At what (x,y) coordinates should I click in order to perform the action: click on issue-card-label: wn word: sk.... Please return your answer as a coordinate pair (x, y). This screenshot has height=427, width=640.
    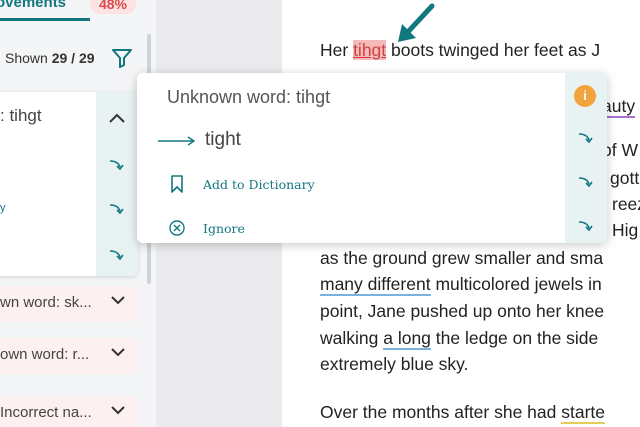
    Looking at the image, I should click on (46, 302).